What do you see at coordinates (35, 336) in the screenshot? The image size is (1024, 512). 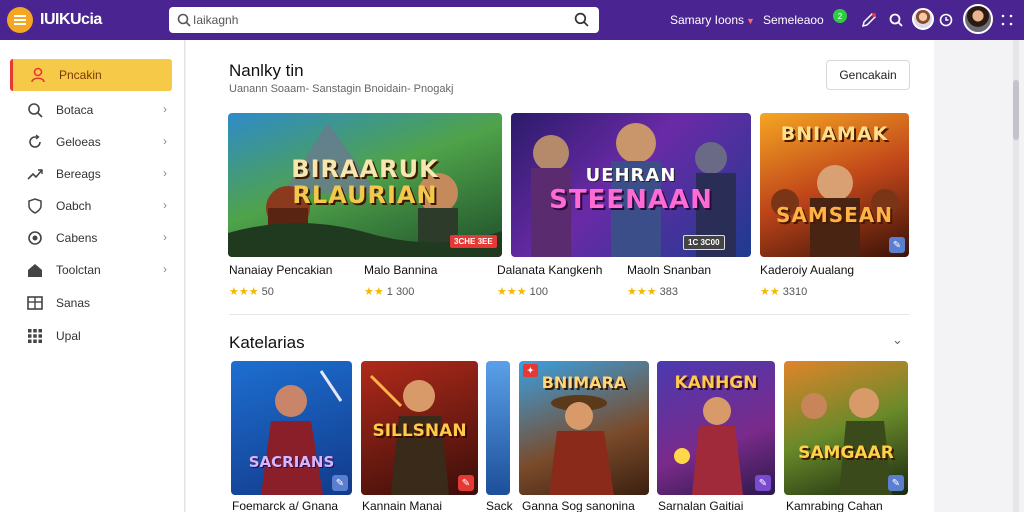 I see `apps-icon` at bounding box center [35, 336].